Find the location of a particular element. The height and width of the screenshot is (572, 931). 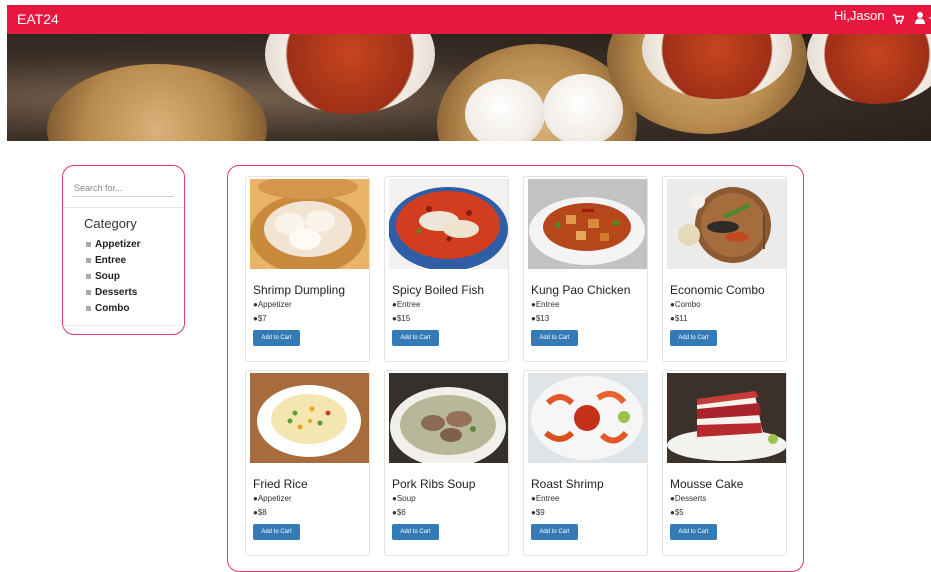

product-card: Pork Ribs Soup ●Soup ●$6 Add to Cart is located at coordinates (446, 463).